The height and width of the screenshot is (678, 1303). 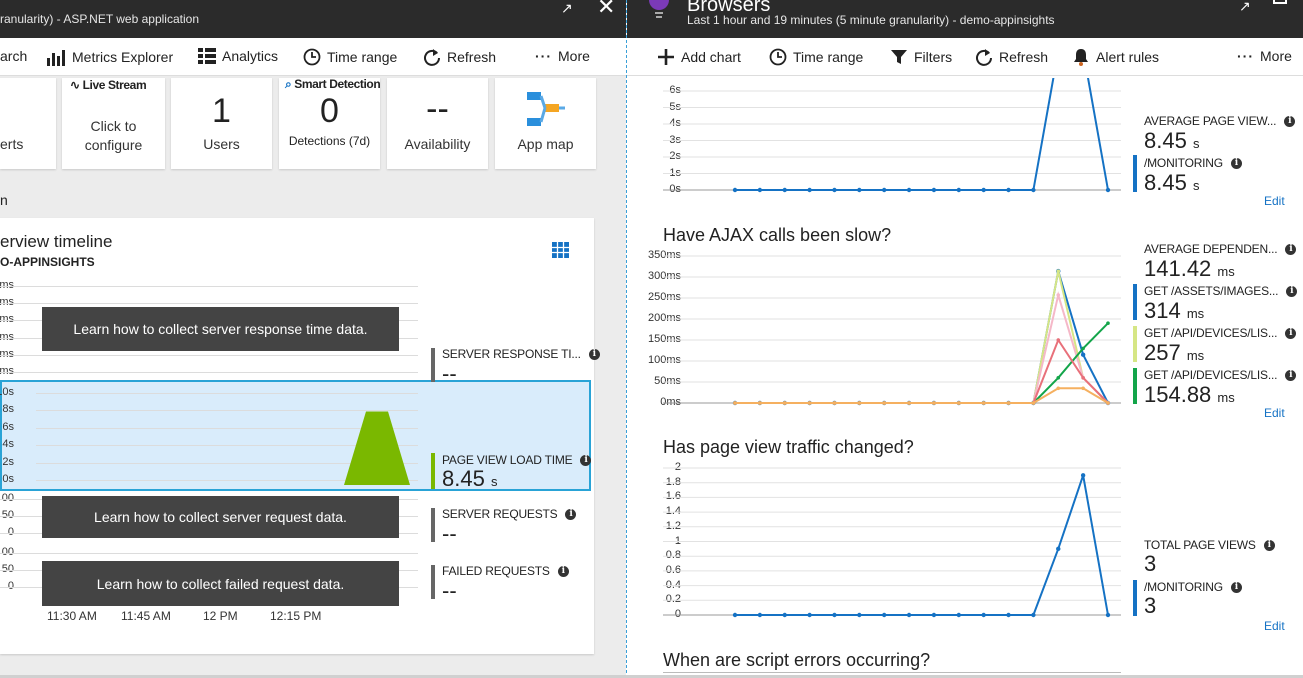 What do you see at coordinates (1274, 626) in the screenshot?
I see `chart3-edit-link: Edit` at bounding box center [1274, 626].